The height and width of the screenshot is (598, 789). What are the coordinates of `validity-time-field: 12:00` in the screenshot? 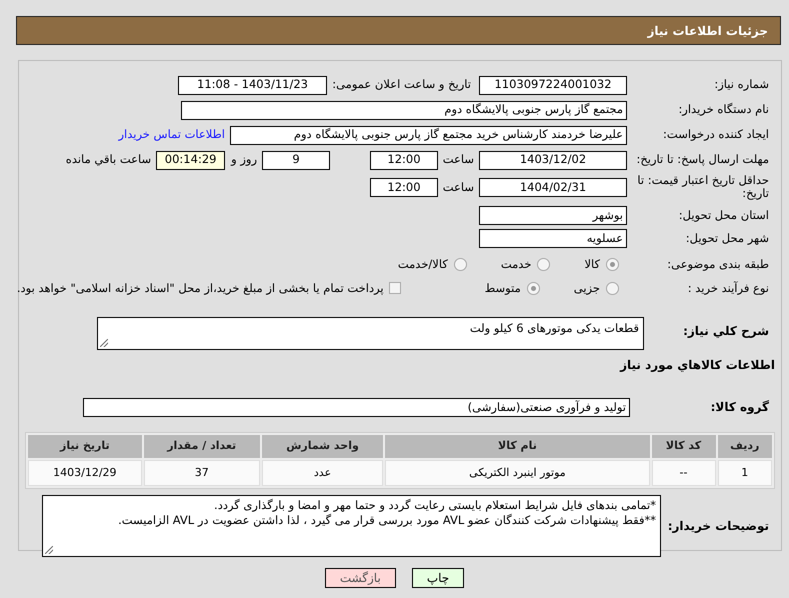 It's located at (404, 187).